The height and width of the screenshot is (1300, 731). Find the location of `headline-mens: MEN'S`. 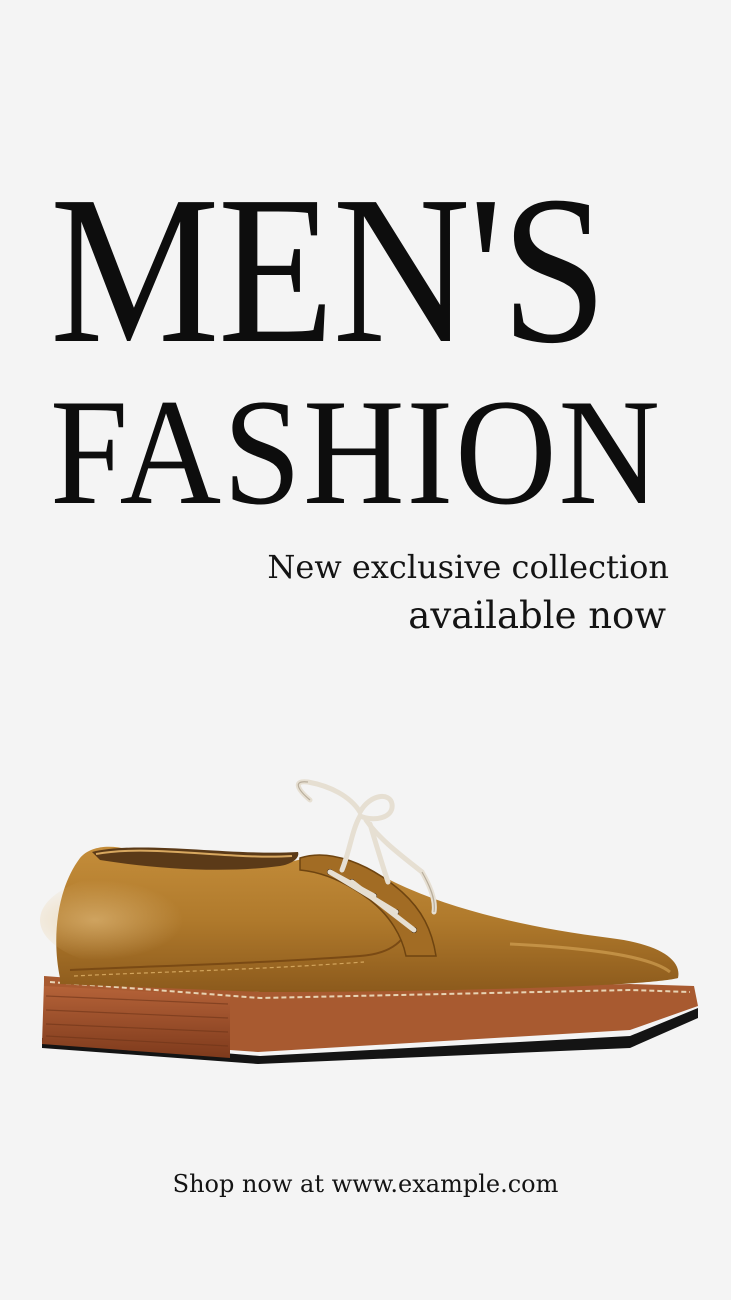

headline-mens: MEN'S is located at coordinates (328, 269).